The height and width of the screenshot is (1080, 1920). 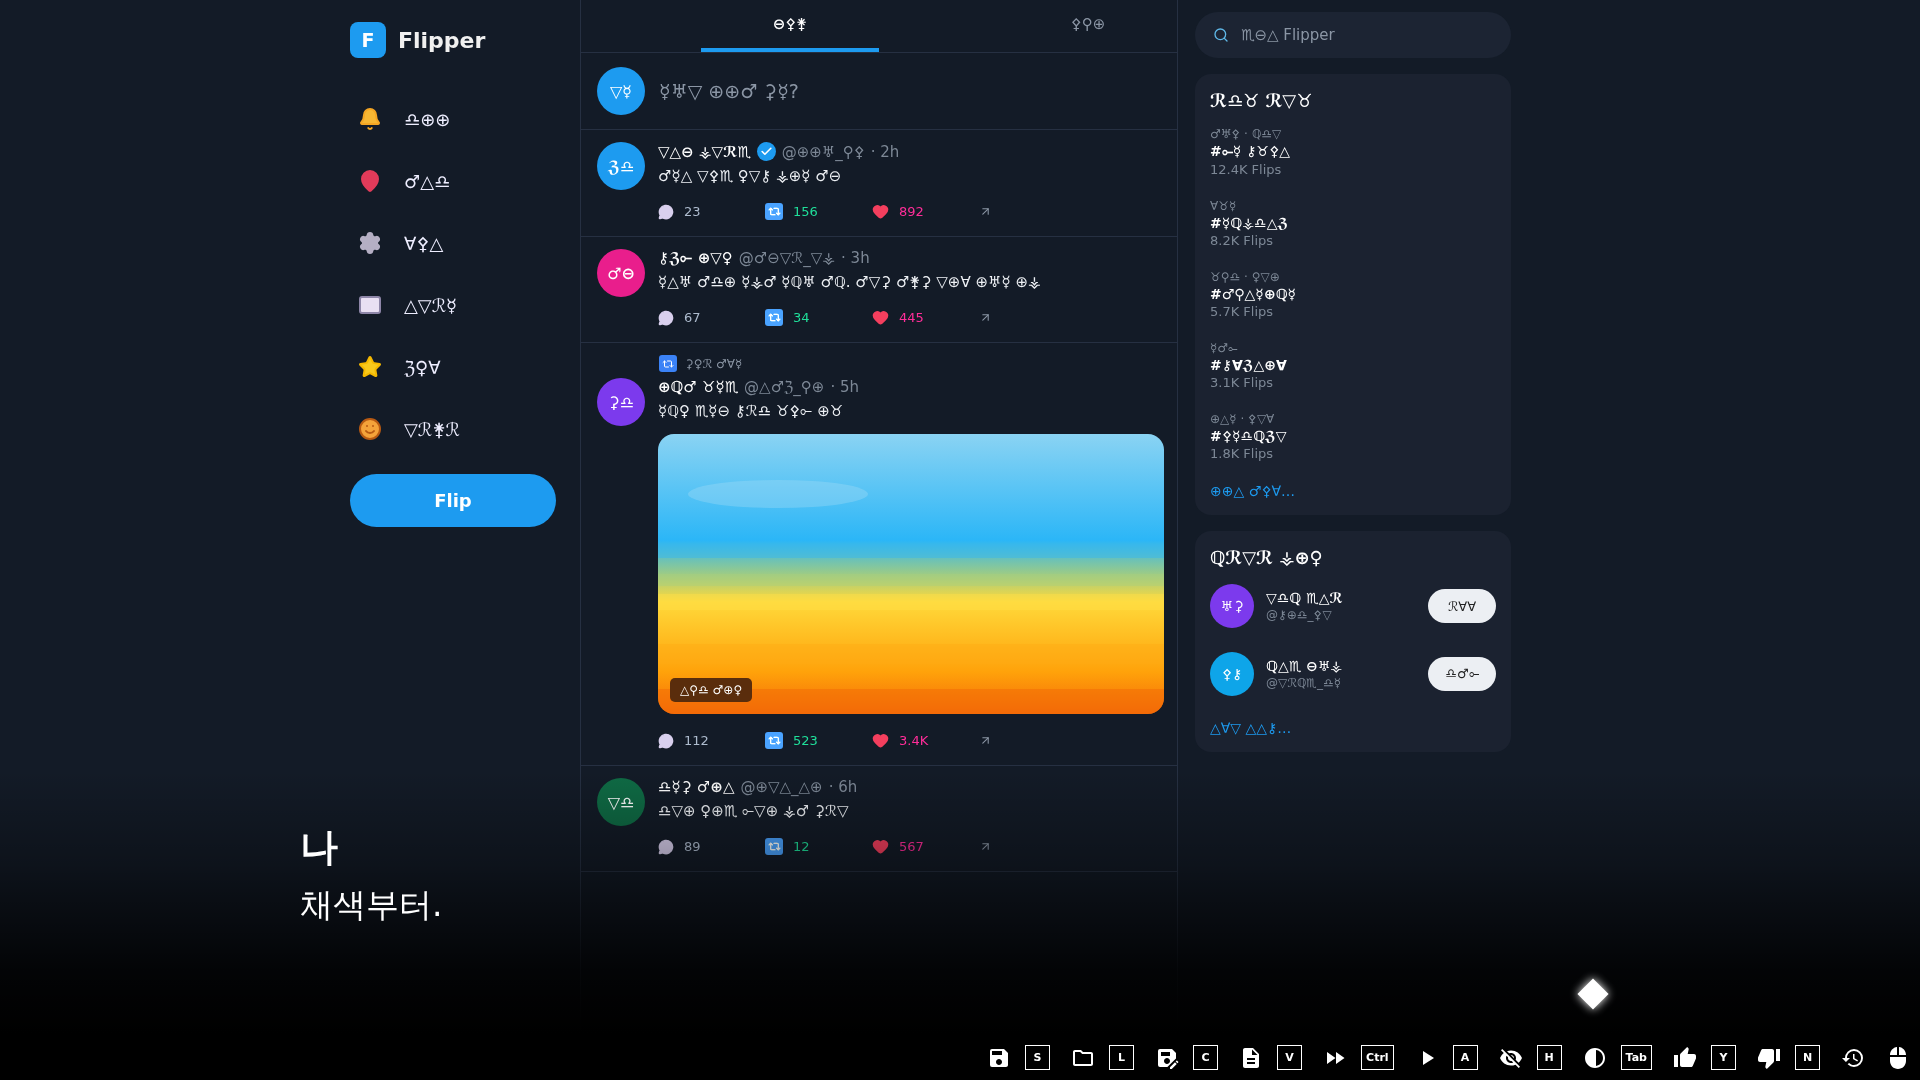 I want to click on dialogue-line: 채색부터., so click(x=371, y=905).